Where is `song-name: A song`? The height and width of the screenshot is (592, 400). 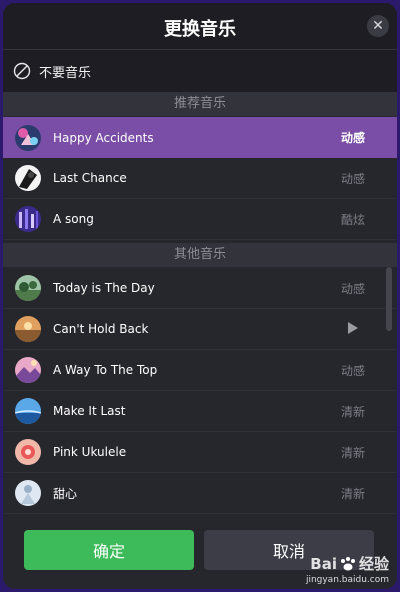
song-name: A song is located at coordinates (73, 219).